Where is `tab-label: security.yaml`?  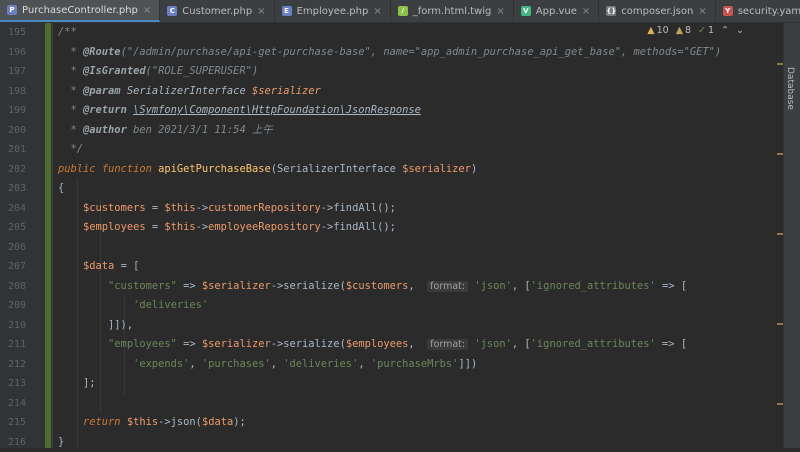
tab-label: security.yaml is located at coordinates (769, 11).